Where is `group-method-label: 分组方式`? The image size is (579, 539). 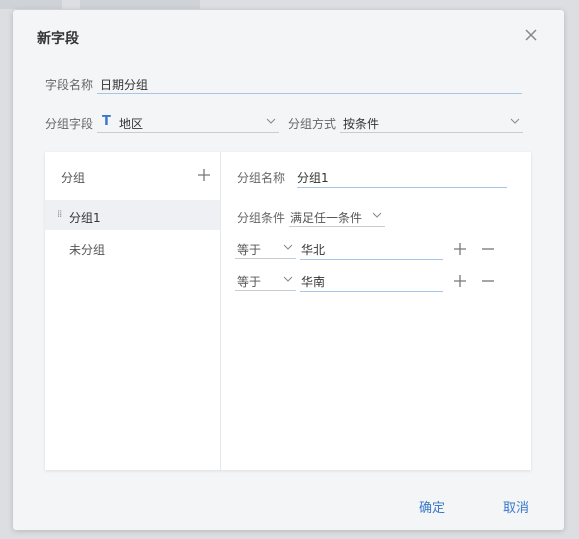
group-method-label: 分组方式 is located at coordinates (312, 124).